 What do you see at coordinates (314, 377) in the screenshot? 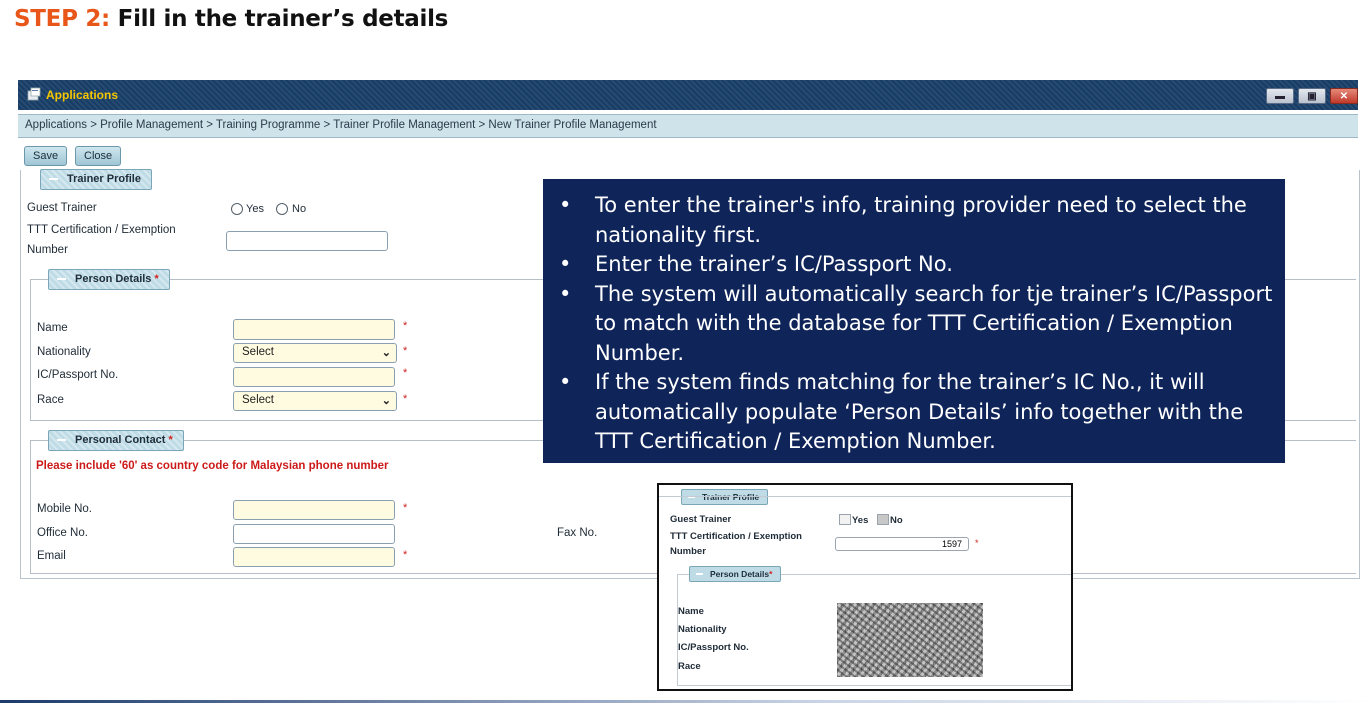
I see `ic-passport-input` at bounding box center [314, 377].